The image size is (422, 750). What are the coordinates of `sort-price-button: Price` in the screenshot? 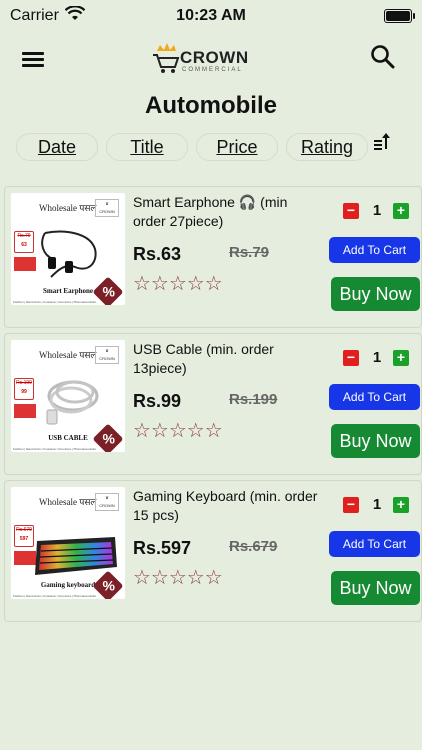 It's located at (237, 147).